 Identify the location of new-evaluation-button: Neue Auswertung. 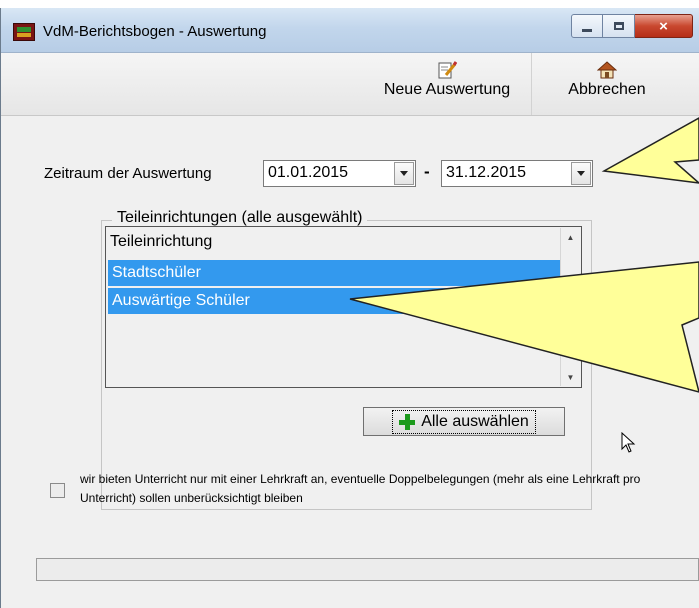
(447, 84).